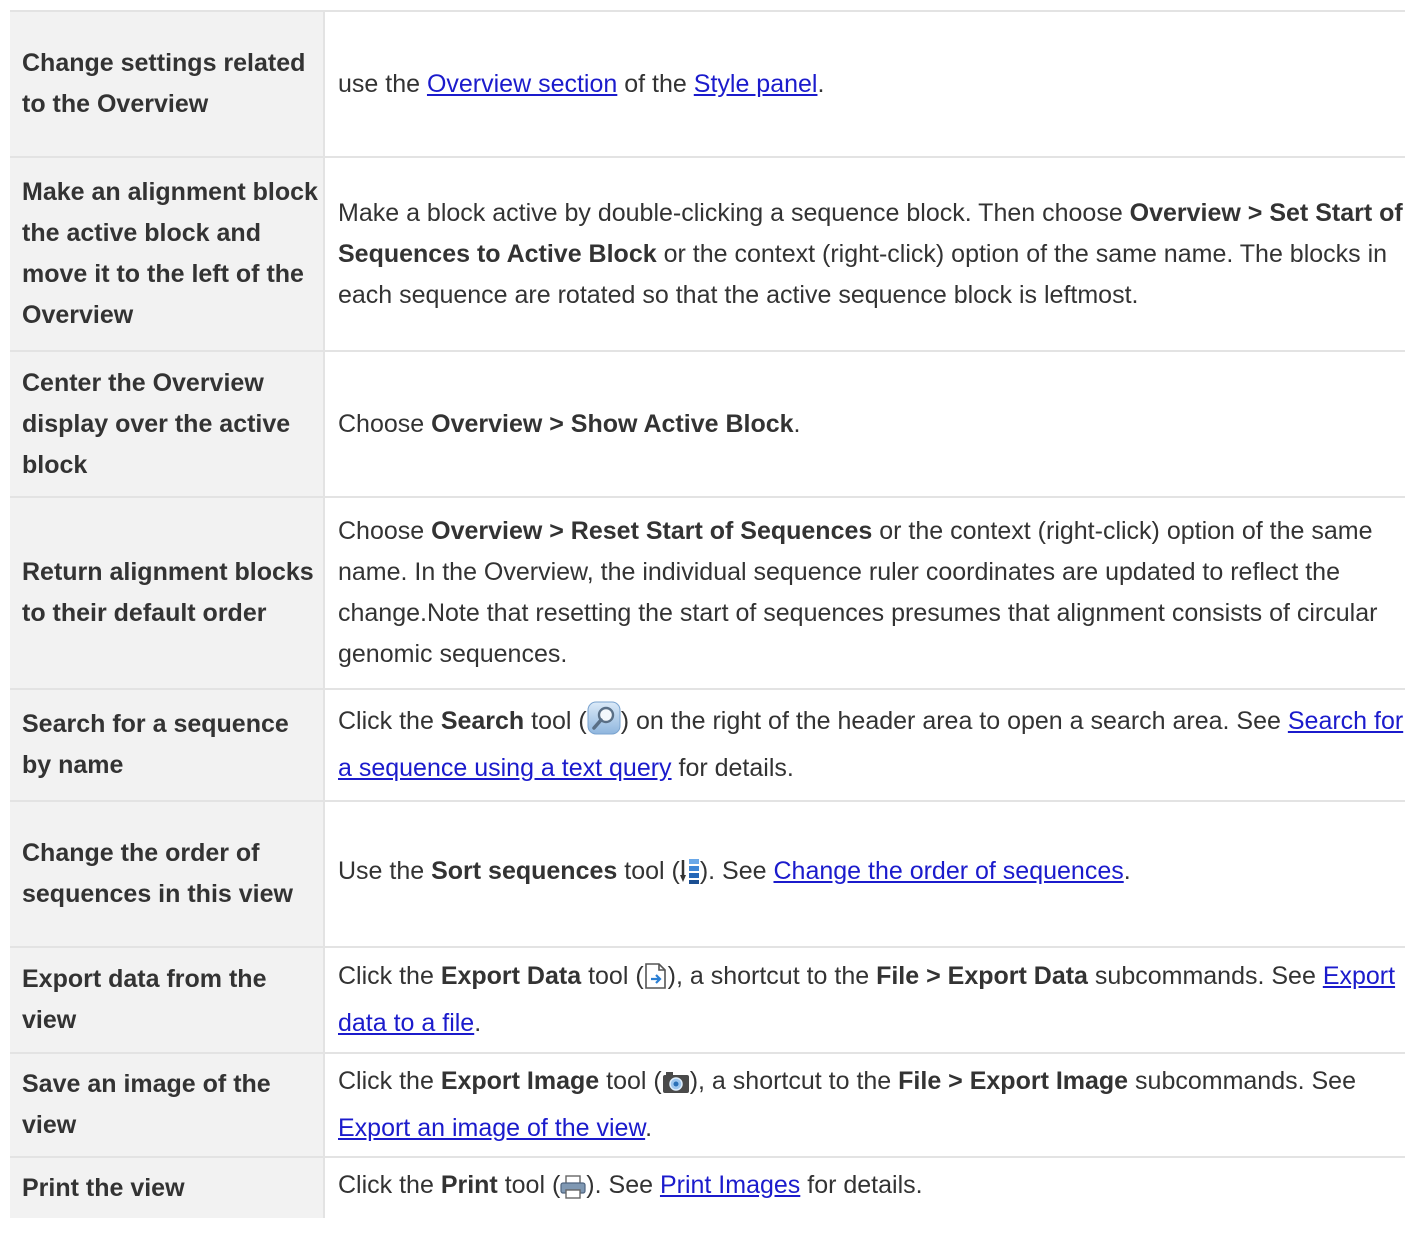 The image size is (1405, 1243). What do you see at coordinates (522, 84) in the screenshot?
I see `overview-section-link: Overview section` at bounding box center [522, 84].